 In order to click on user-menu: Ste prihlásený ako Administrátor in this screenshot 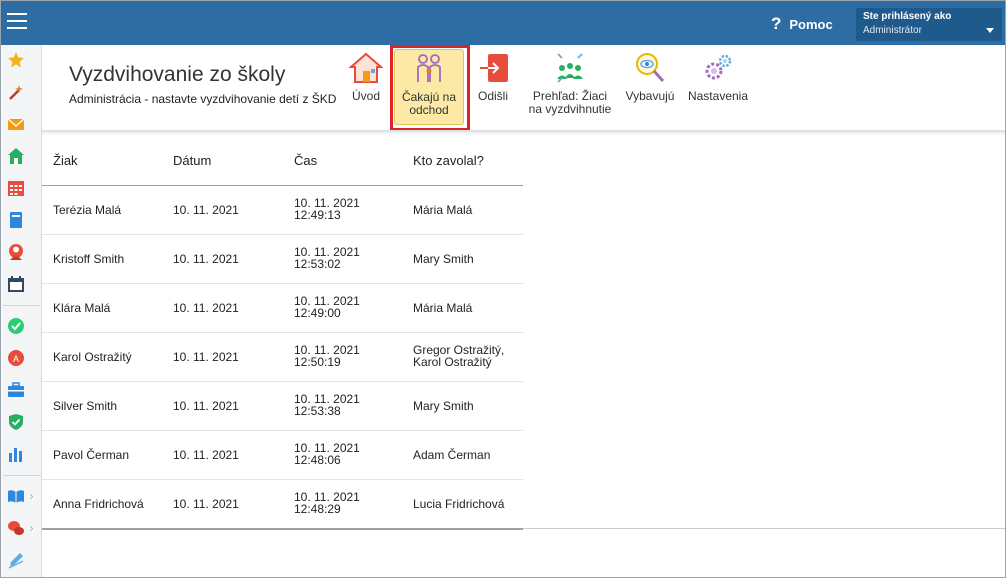, I will do `click(929, 24)`.